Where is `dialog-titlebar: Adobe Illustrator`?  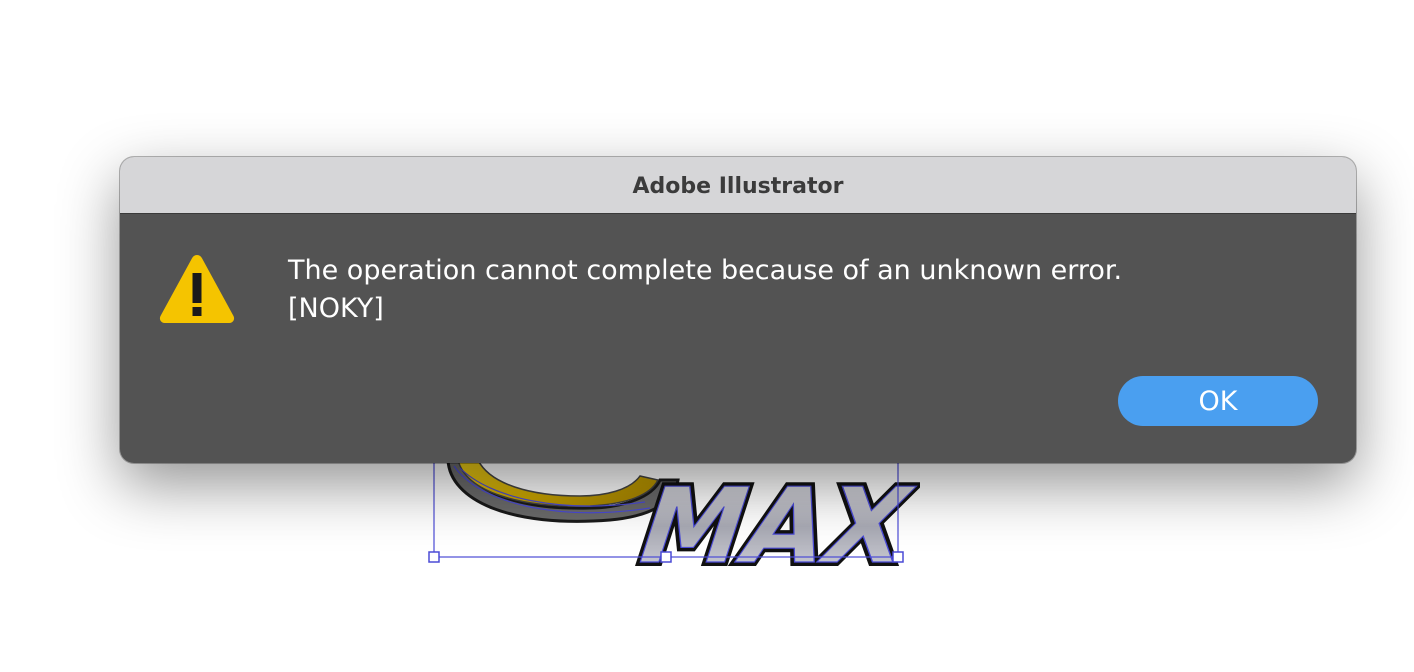 dialog-titlebar: Adobe Illustrator is located at coordinates (738, 185).